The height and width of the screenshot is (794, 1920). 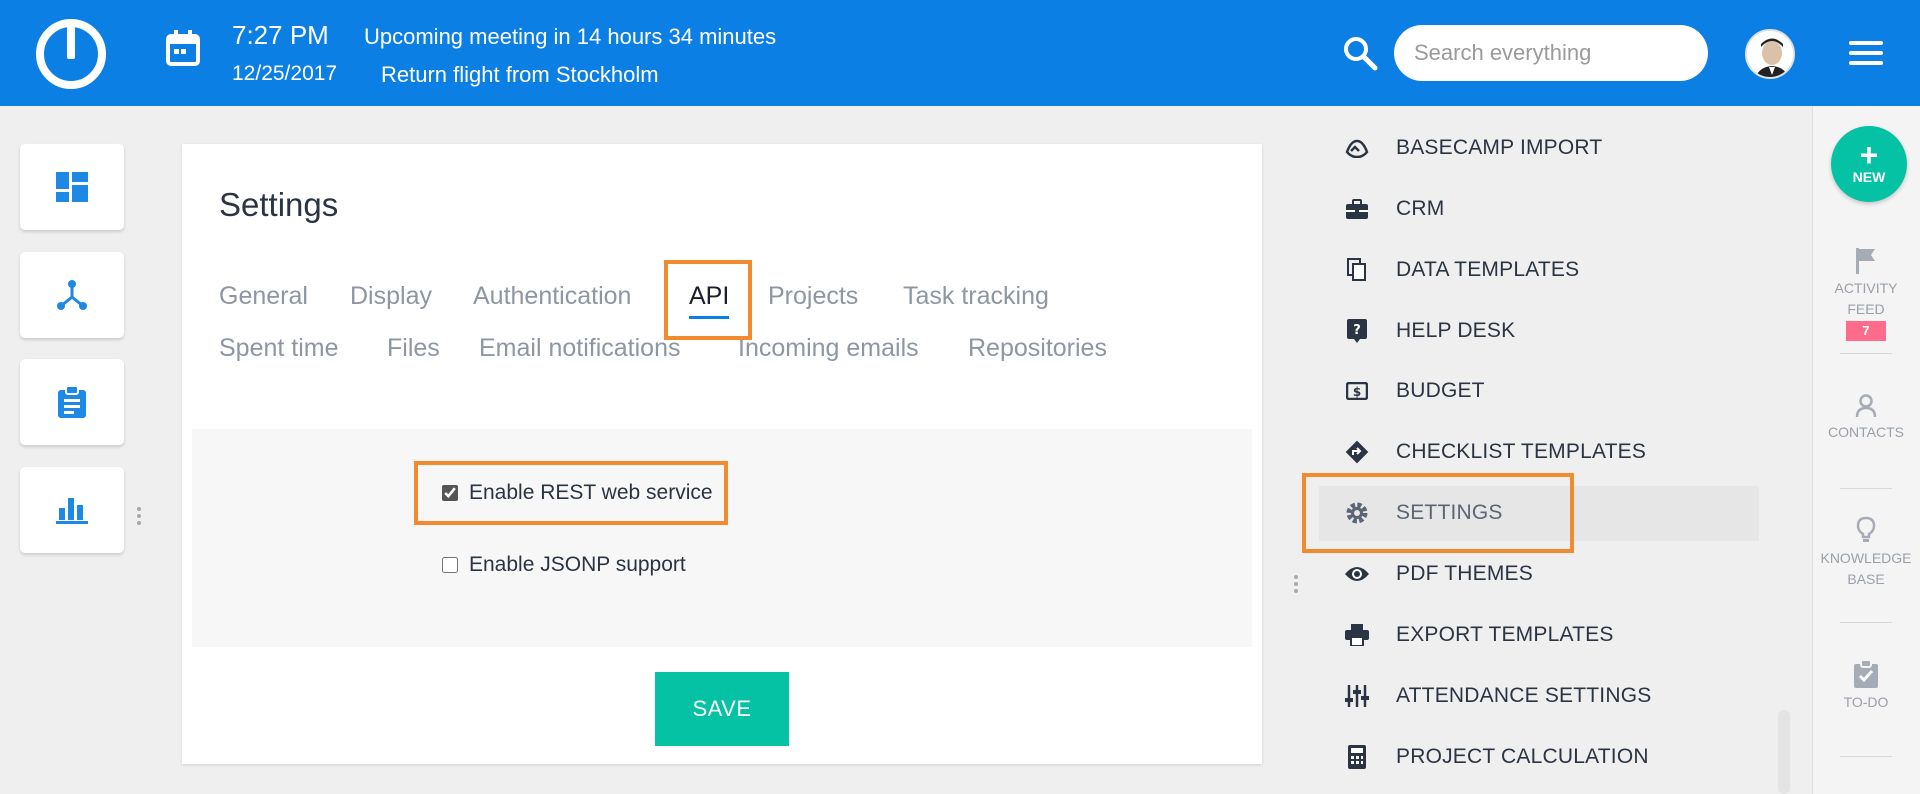 I want to click on calendar-icon, so click(x=183, y=48).